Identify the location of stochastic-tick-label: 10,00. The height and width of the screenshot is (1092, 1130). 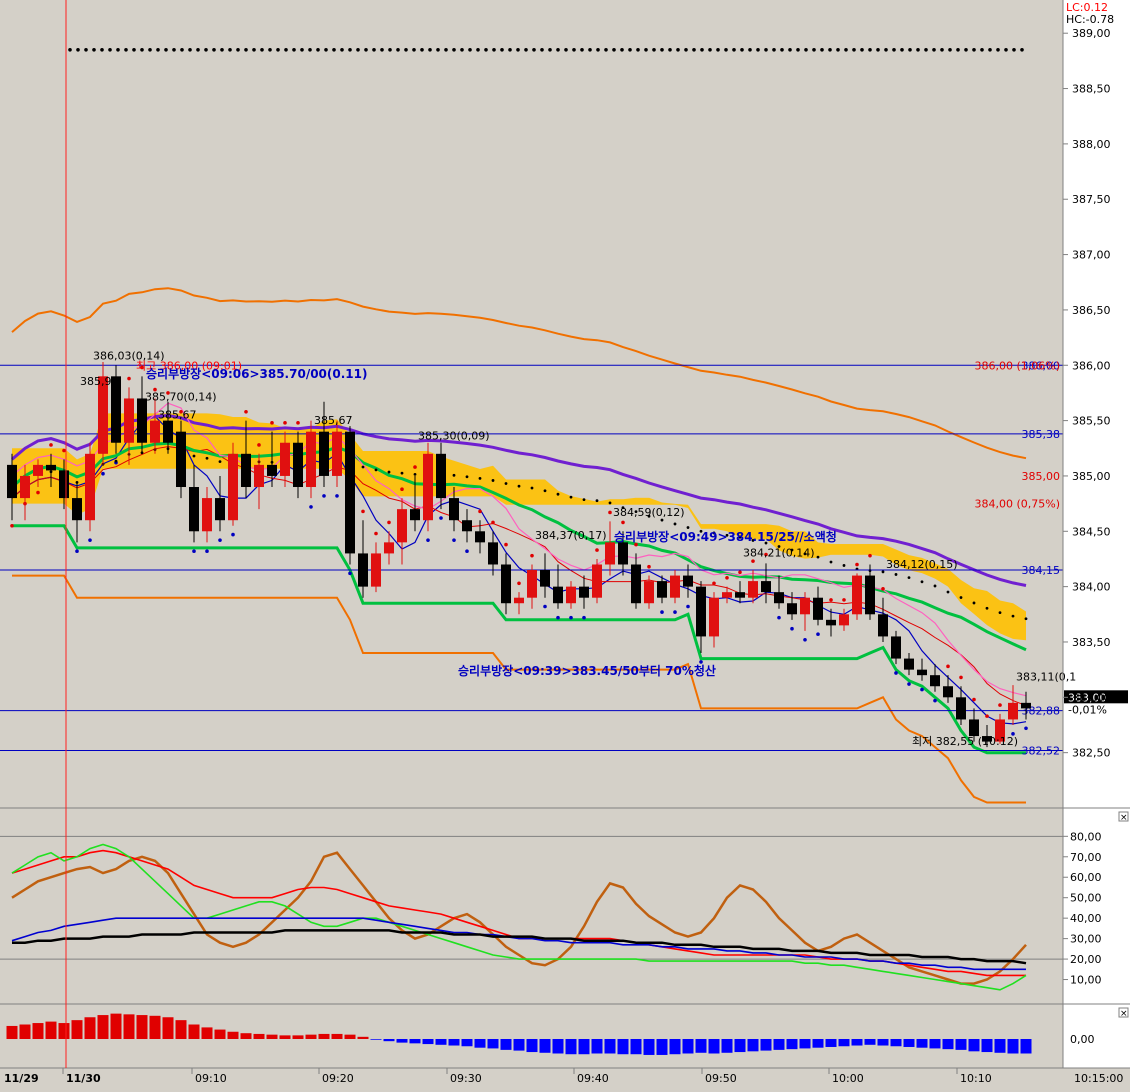
(1086, 980).